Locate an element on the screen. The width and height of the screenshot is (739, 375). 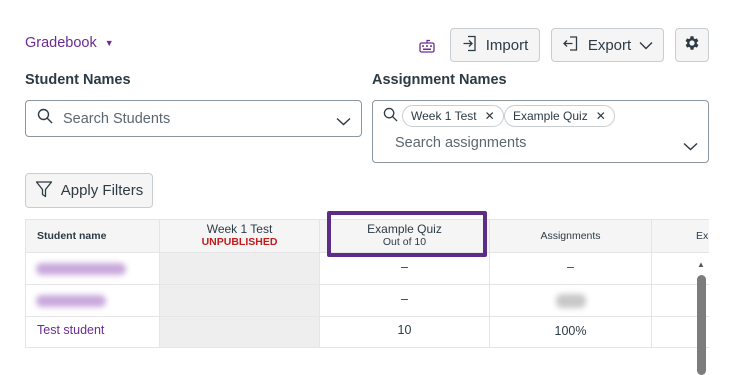
column-header-week1-test: Week 1 Test UNPUBLISHED is located at coordinates (240, 236).